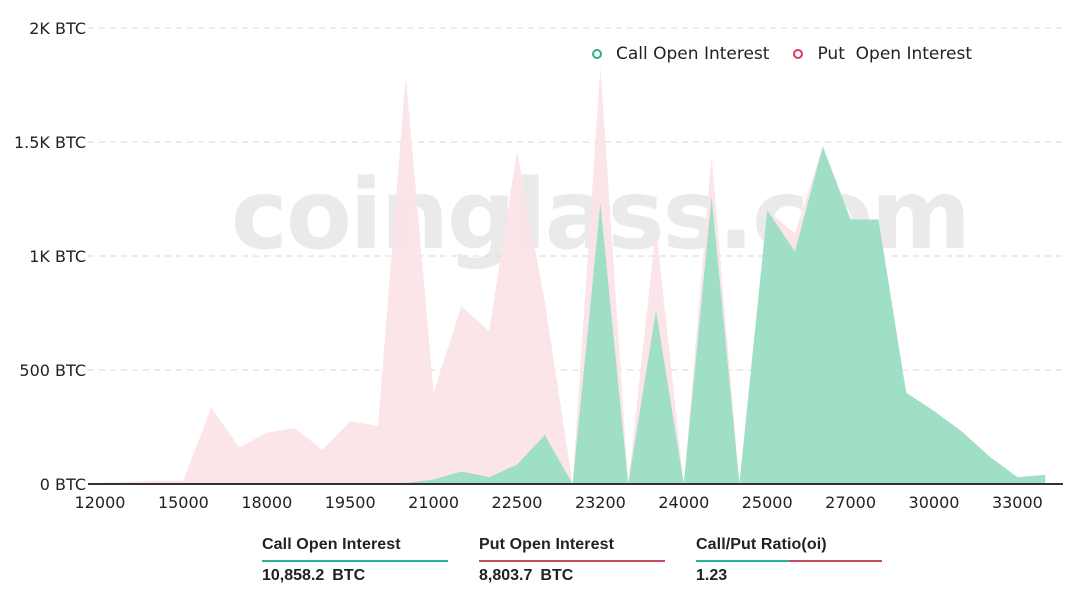  Describe the element at coordinates (600, 502) in the screenshot. I see `x-tick-label: 23200` at that location.